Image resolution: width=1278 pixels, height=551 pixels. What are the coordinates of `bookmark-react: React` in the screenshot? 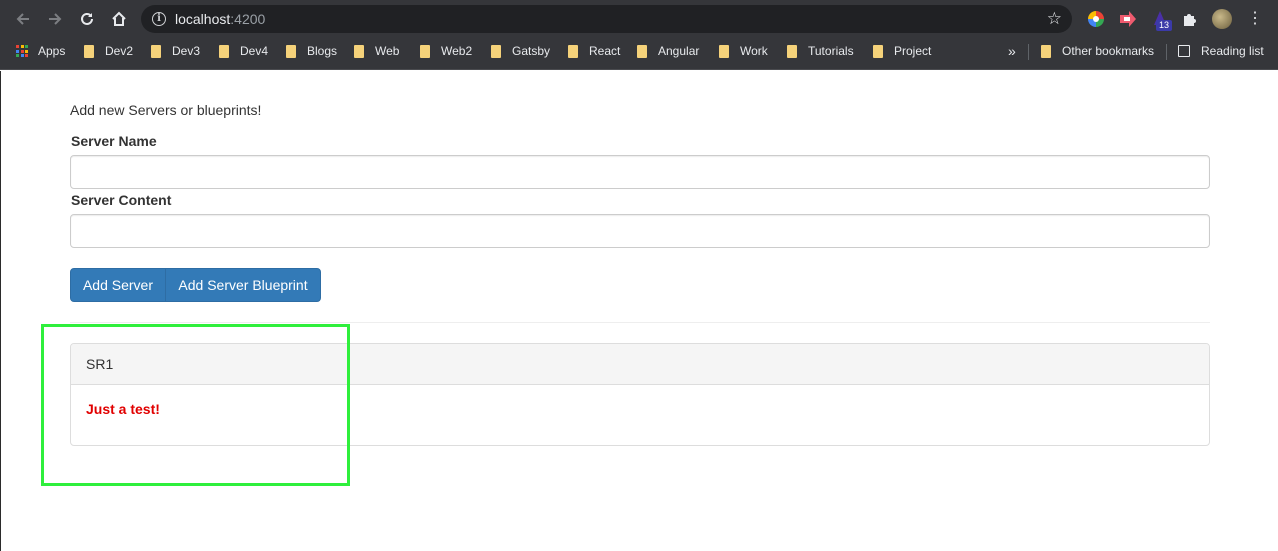 It's located at (594, 51).